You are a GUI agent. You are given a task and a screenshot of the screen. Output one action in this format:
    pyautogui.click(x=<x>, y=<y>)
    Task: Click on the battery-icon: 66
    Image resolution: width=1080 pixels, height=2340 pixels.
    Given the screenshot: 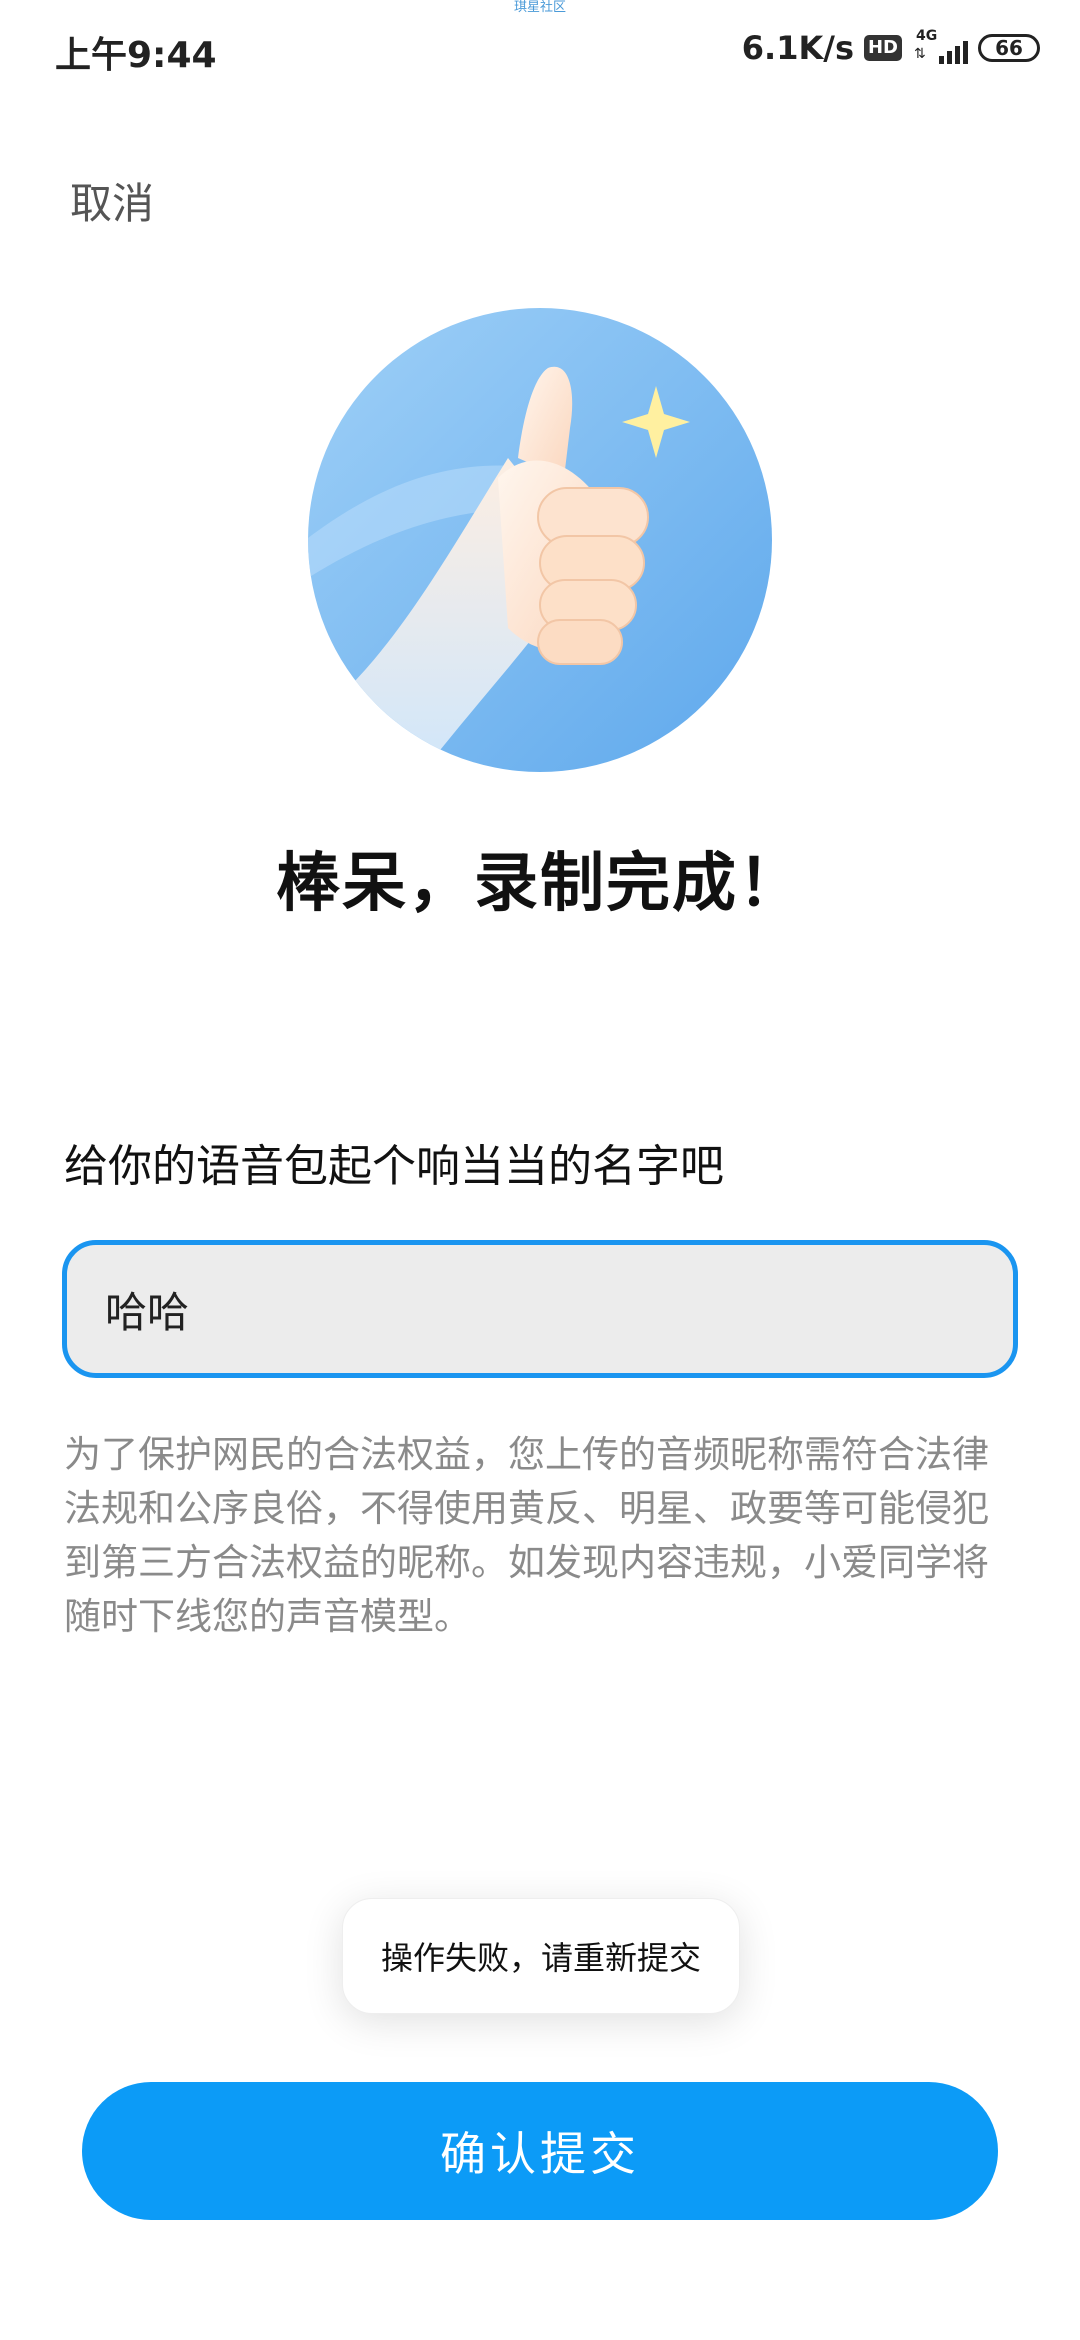 What is the action you would take?
    pyautogui.click(x=1009, y=48)
    